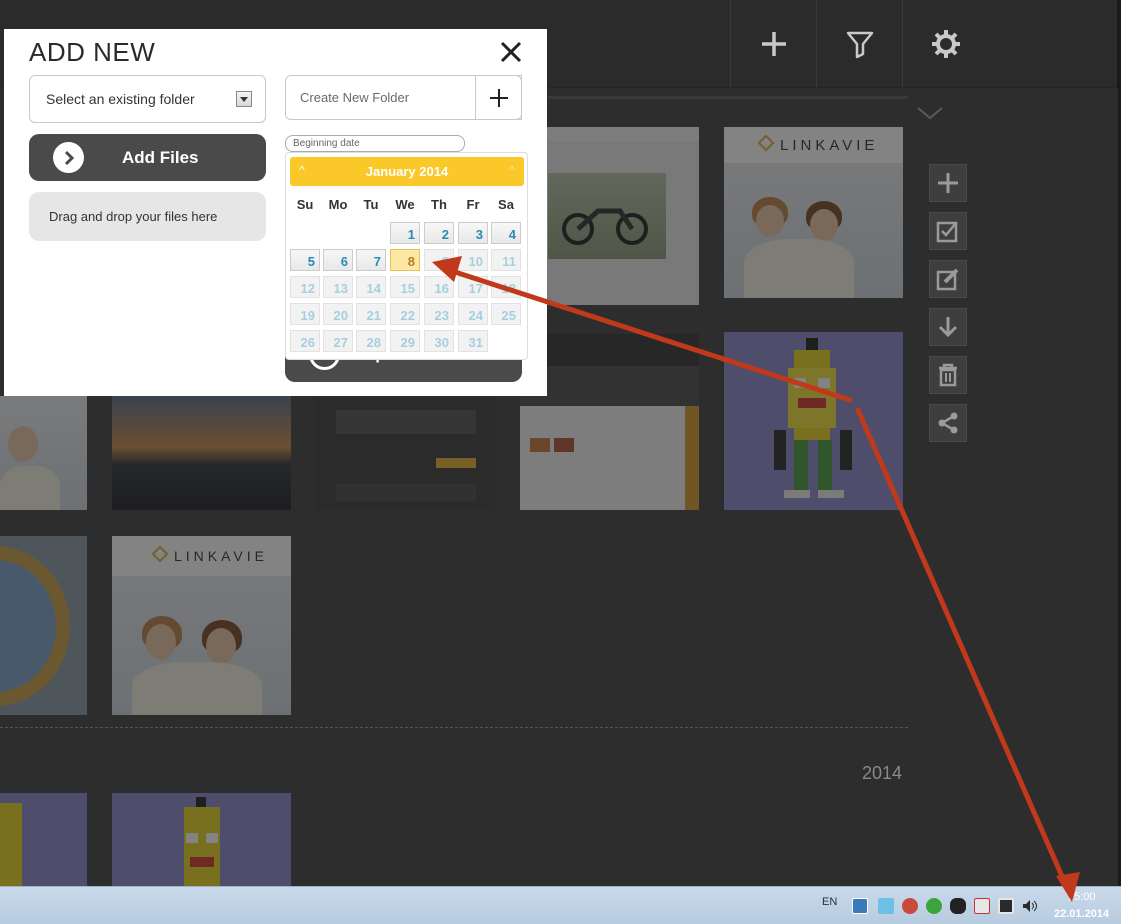  Describe the element at coordinates (405, 260) in the screenshot. I see `calendar-day: 8` at that location.